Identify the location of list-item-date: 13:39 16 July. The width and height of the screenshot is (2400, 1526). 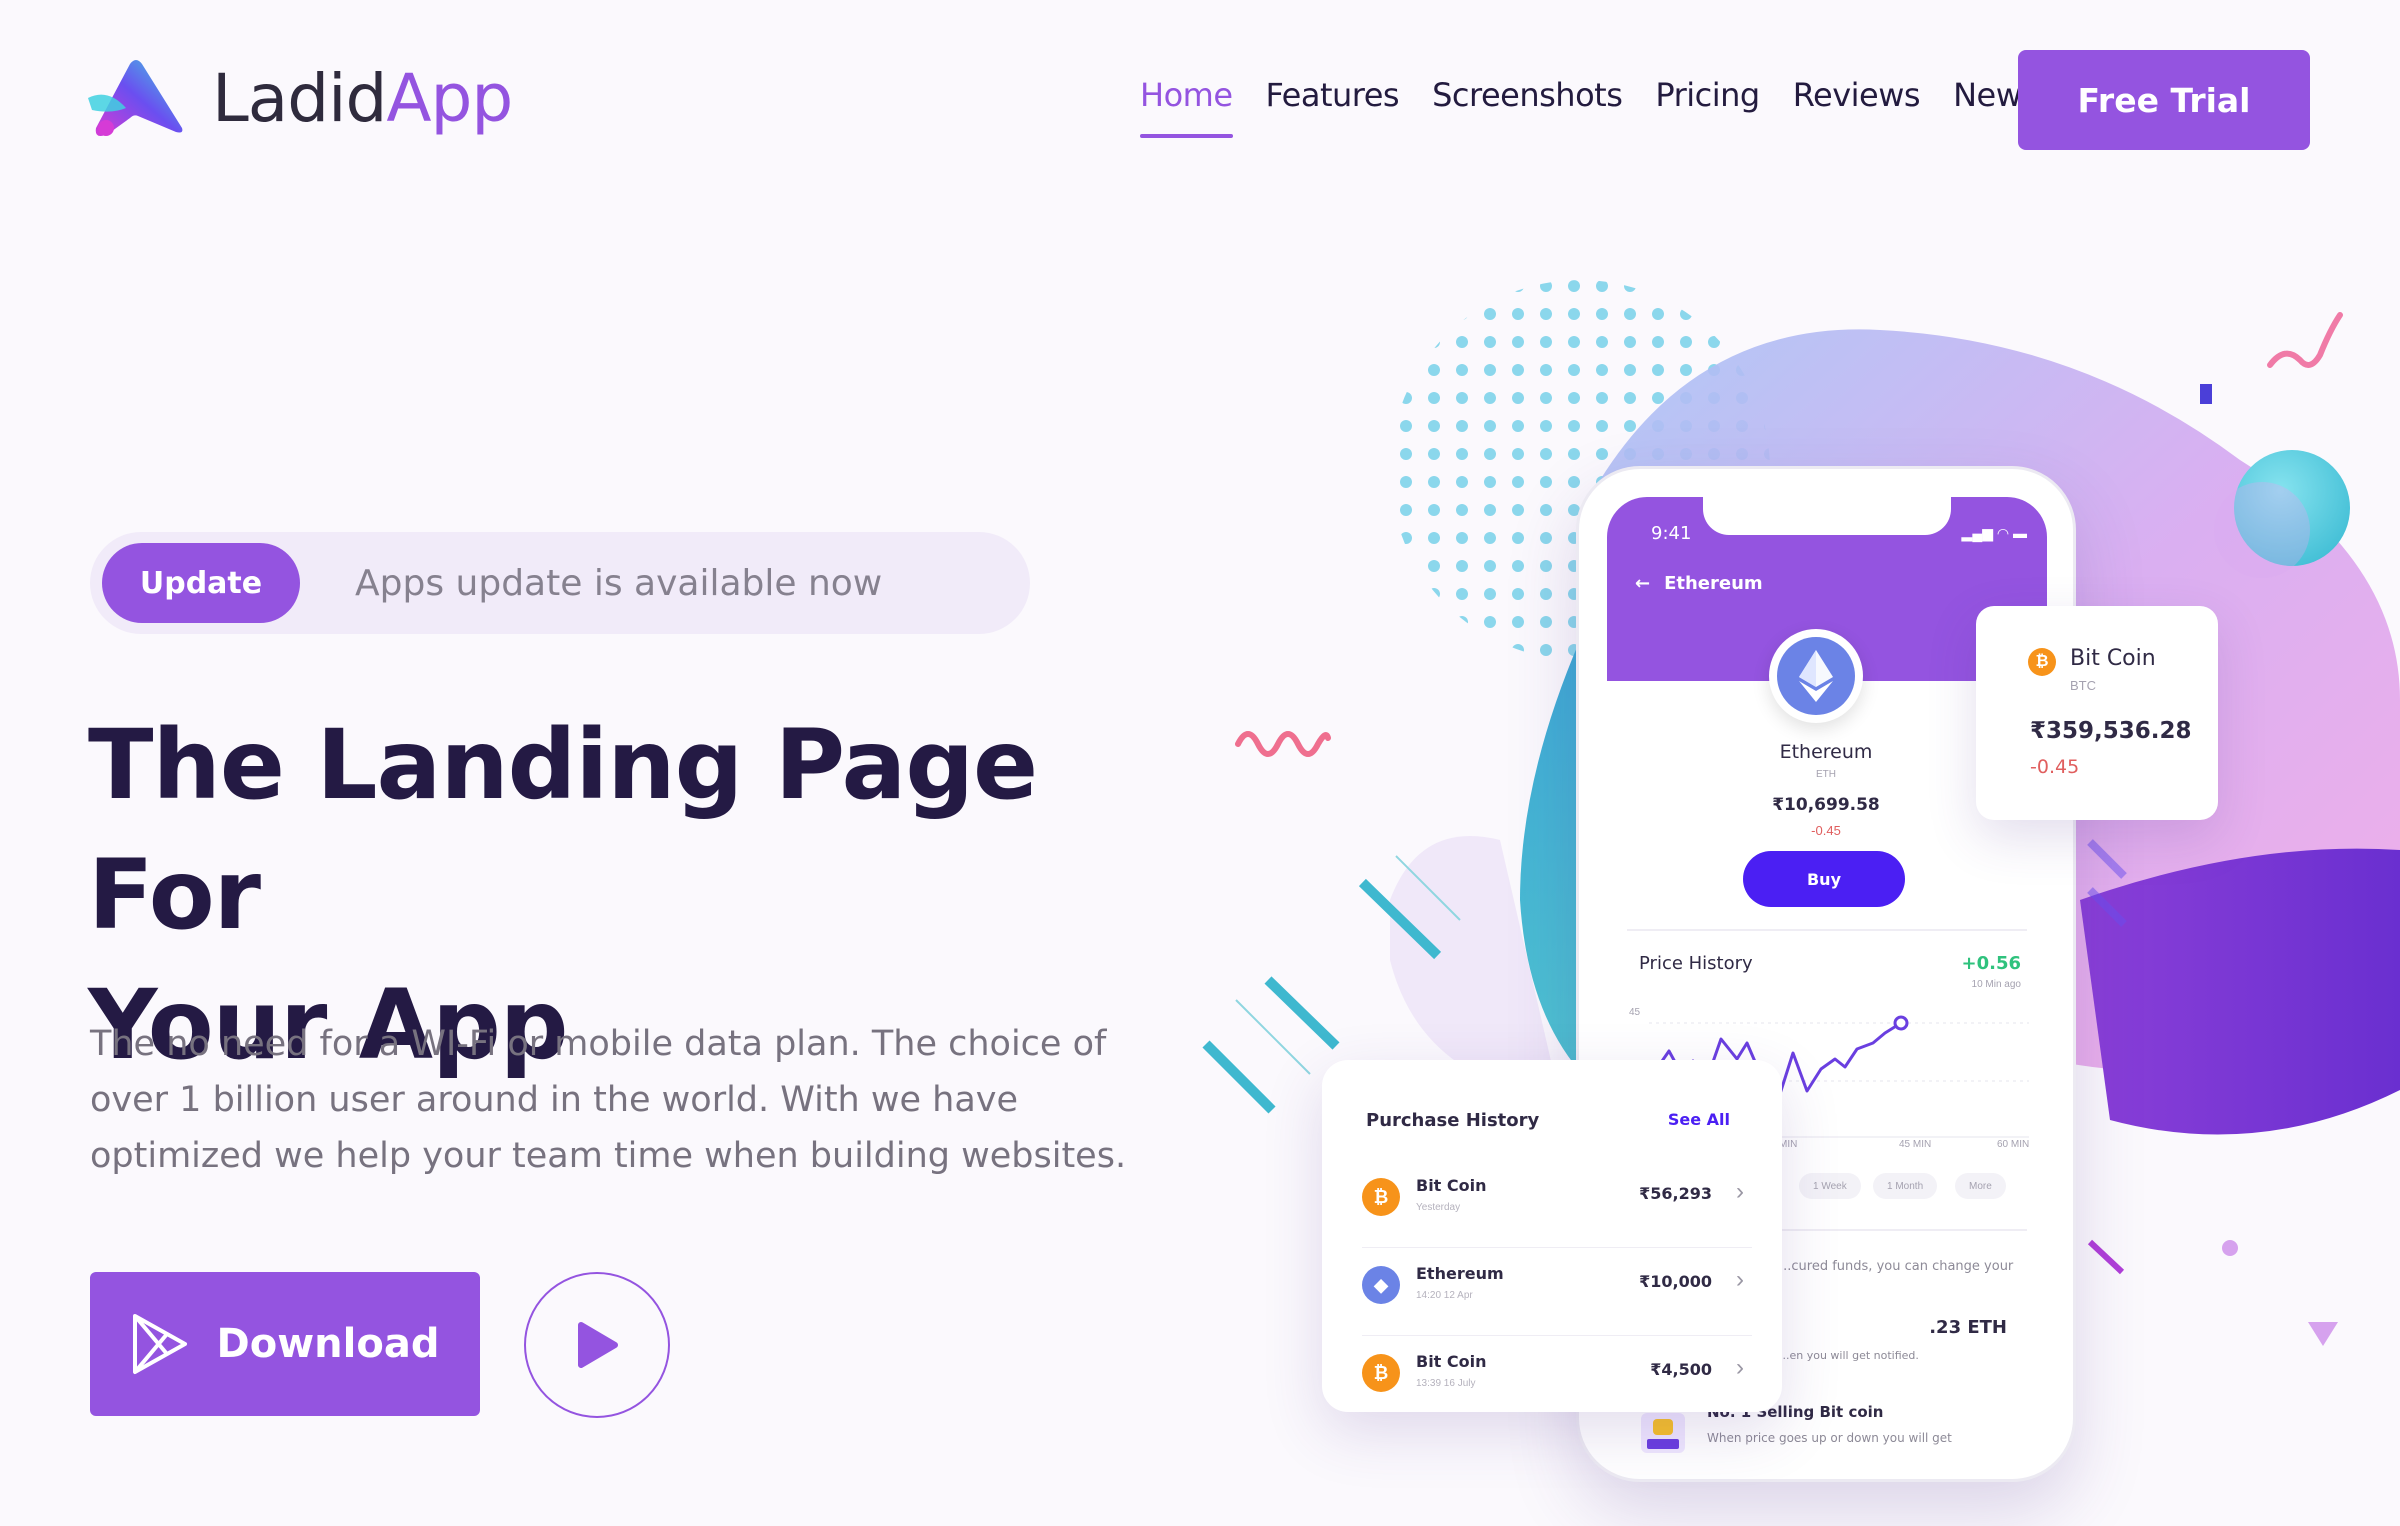
(1446, 1383).